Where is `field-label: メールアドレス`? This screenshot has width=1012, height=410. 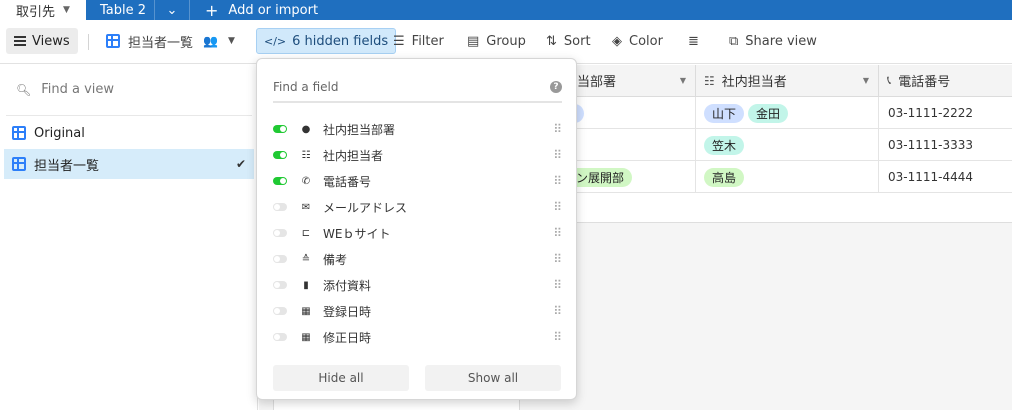
field-label: メールアドレス is located at coordinates (365, 207).